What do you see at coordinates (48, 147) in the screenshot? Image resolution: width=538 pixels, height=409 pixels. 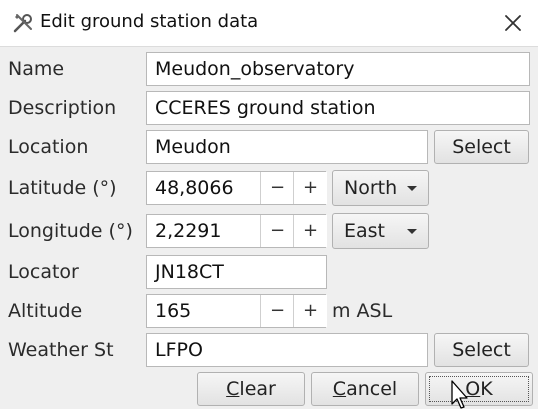 I see `location-label: Location` at bounding box center [48, 147].